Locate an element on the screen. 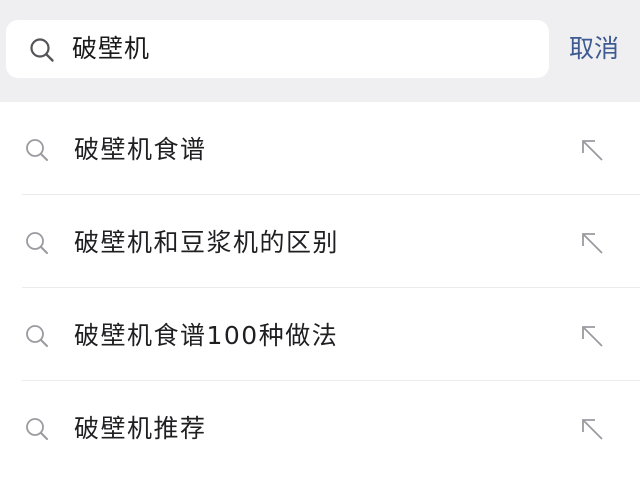  suggestion-label: 破壁机和豆浆机的区别 is located at coordinates (207, 242).